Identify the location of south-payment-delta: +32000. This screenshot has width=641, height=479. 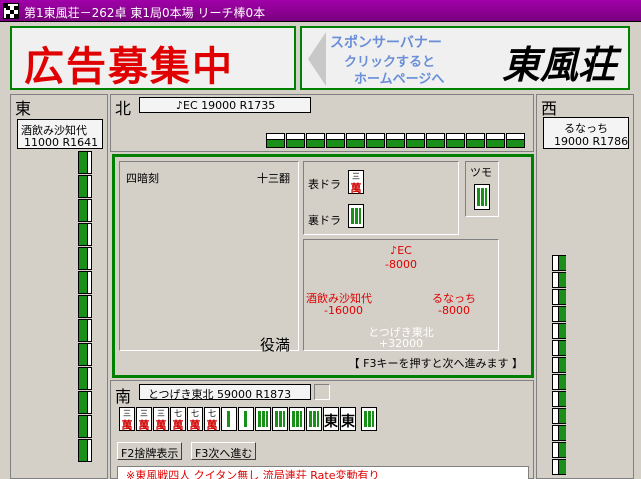
(401, 343).